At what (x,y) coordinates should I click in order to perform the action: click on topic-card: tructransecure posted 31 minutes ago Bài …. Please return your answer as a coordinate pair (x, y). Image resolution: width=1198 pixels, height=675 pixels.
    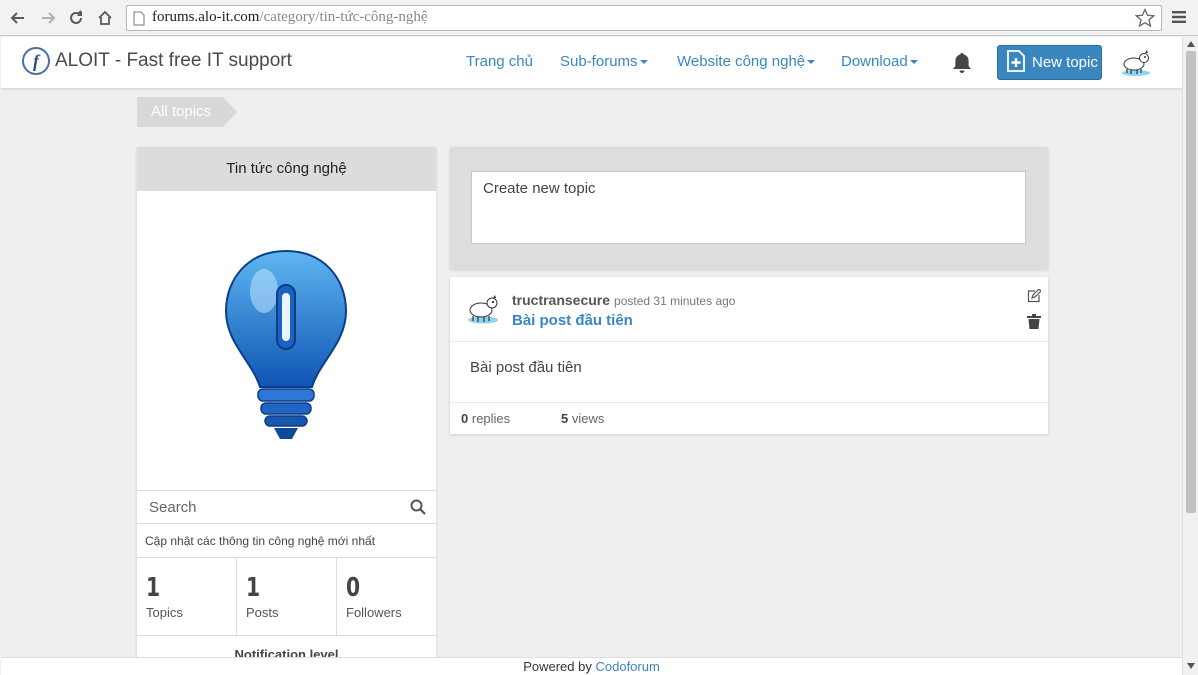
    Looking at the image, I should click on (749, 355).